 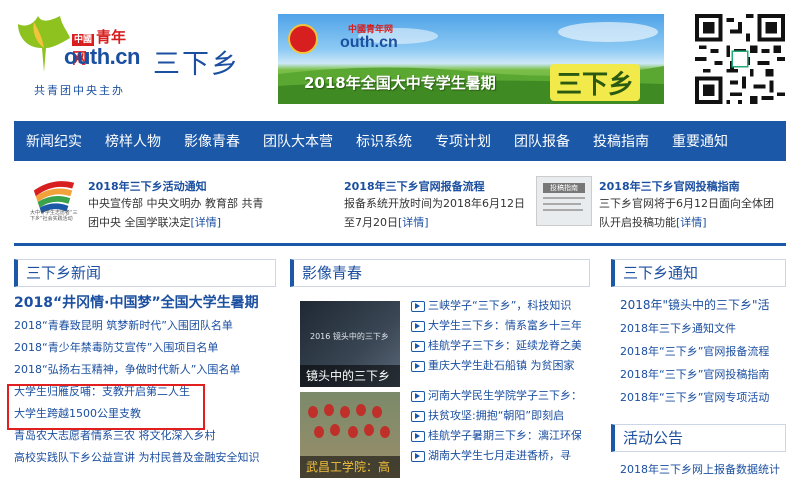 What do you see at coordinates (661, 273) in the screenshot?
I see `notice-header-title: 三下乡通知` at bounding box center [661, 273].